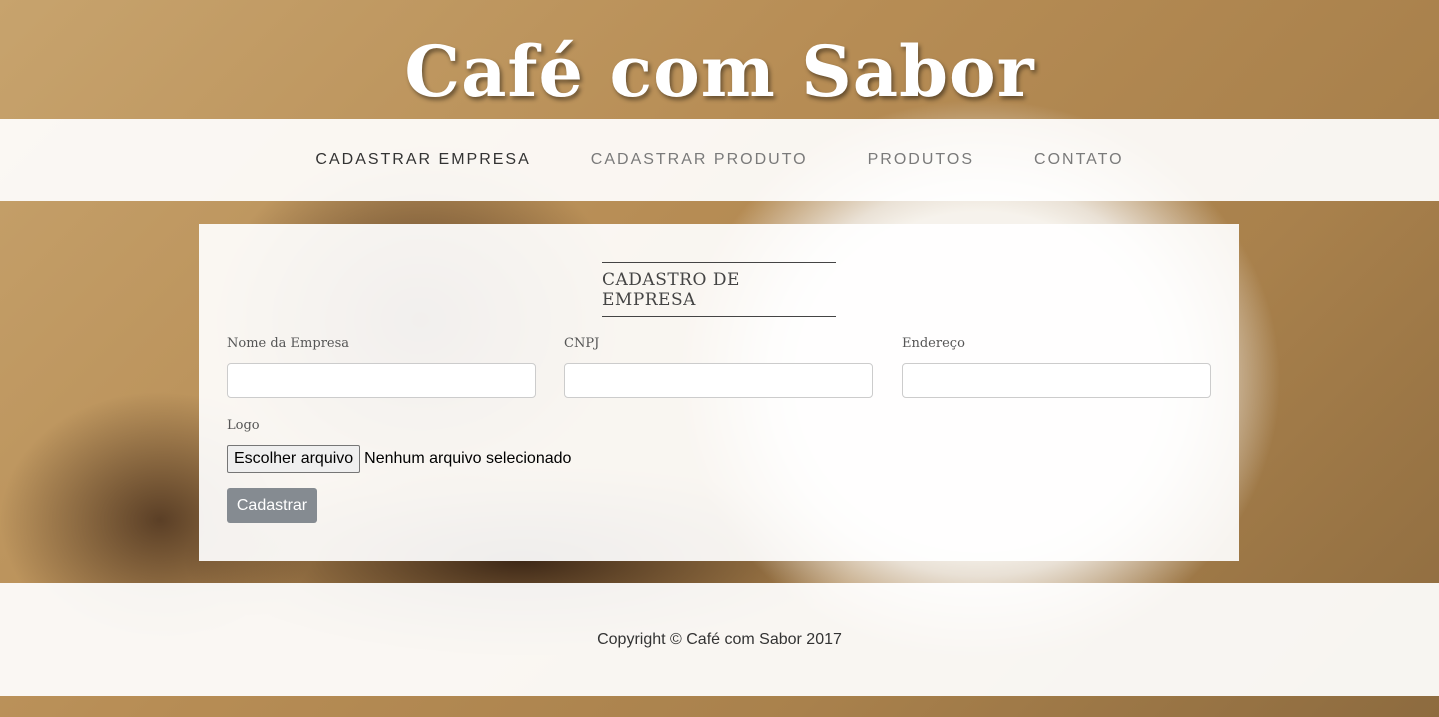 This screenshot has width=1439, height=717. I want to click on cnpj-label: CNPJ, so click(582, 343).